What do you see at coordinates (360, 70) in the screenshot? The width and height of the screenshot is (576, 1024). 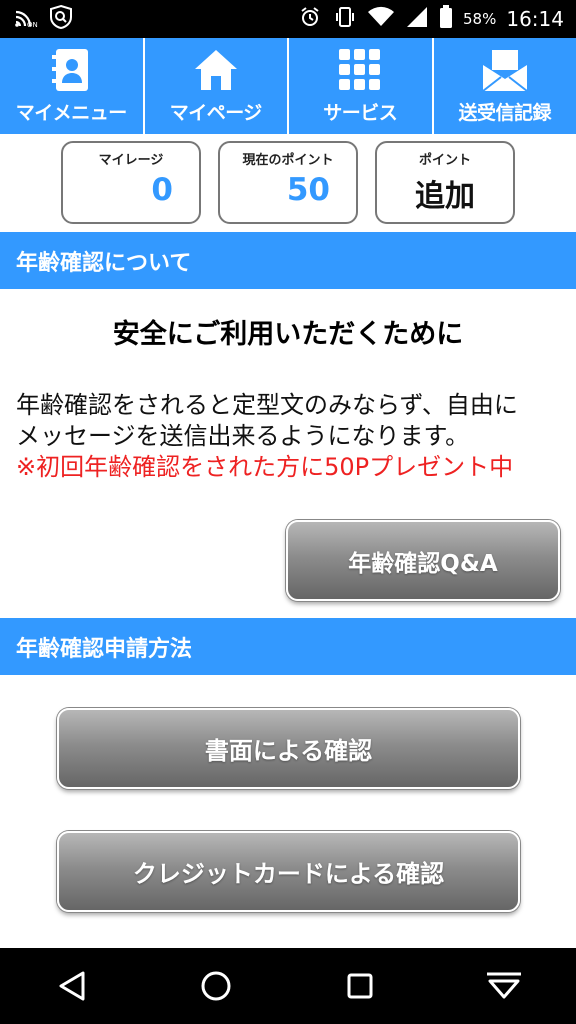 I see `grid-icon` at bounding box center [360, 70].